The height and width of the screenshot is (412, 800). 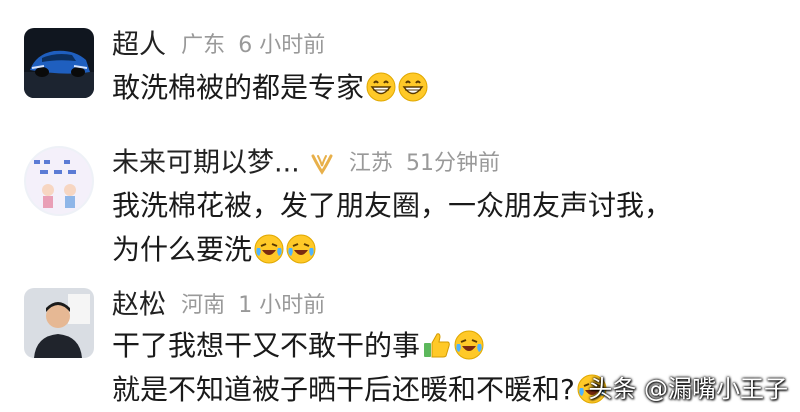 What do you see at coordinates (203, 45) in the screenshot?
I see `location: 广东` at bounding box center [203, 45].